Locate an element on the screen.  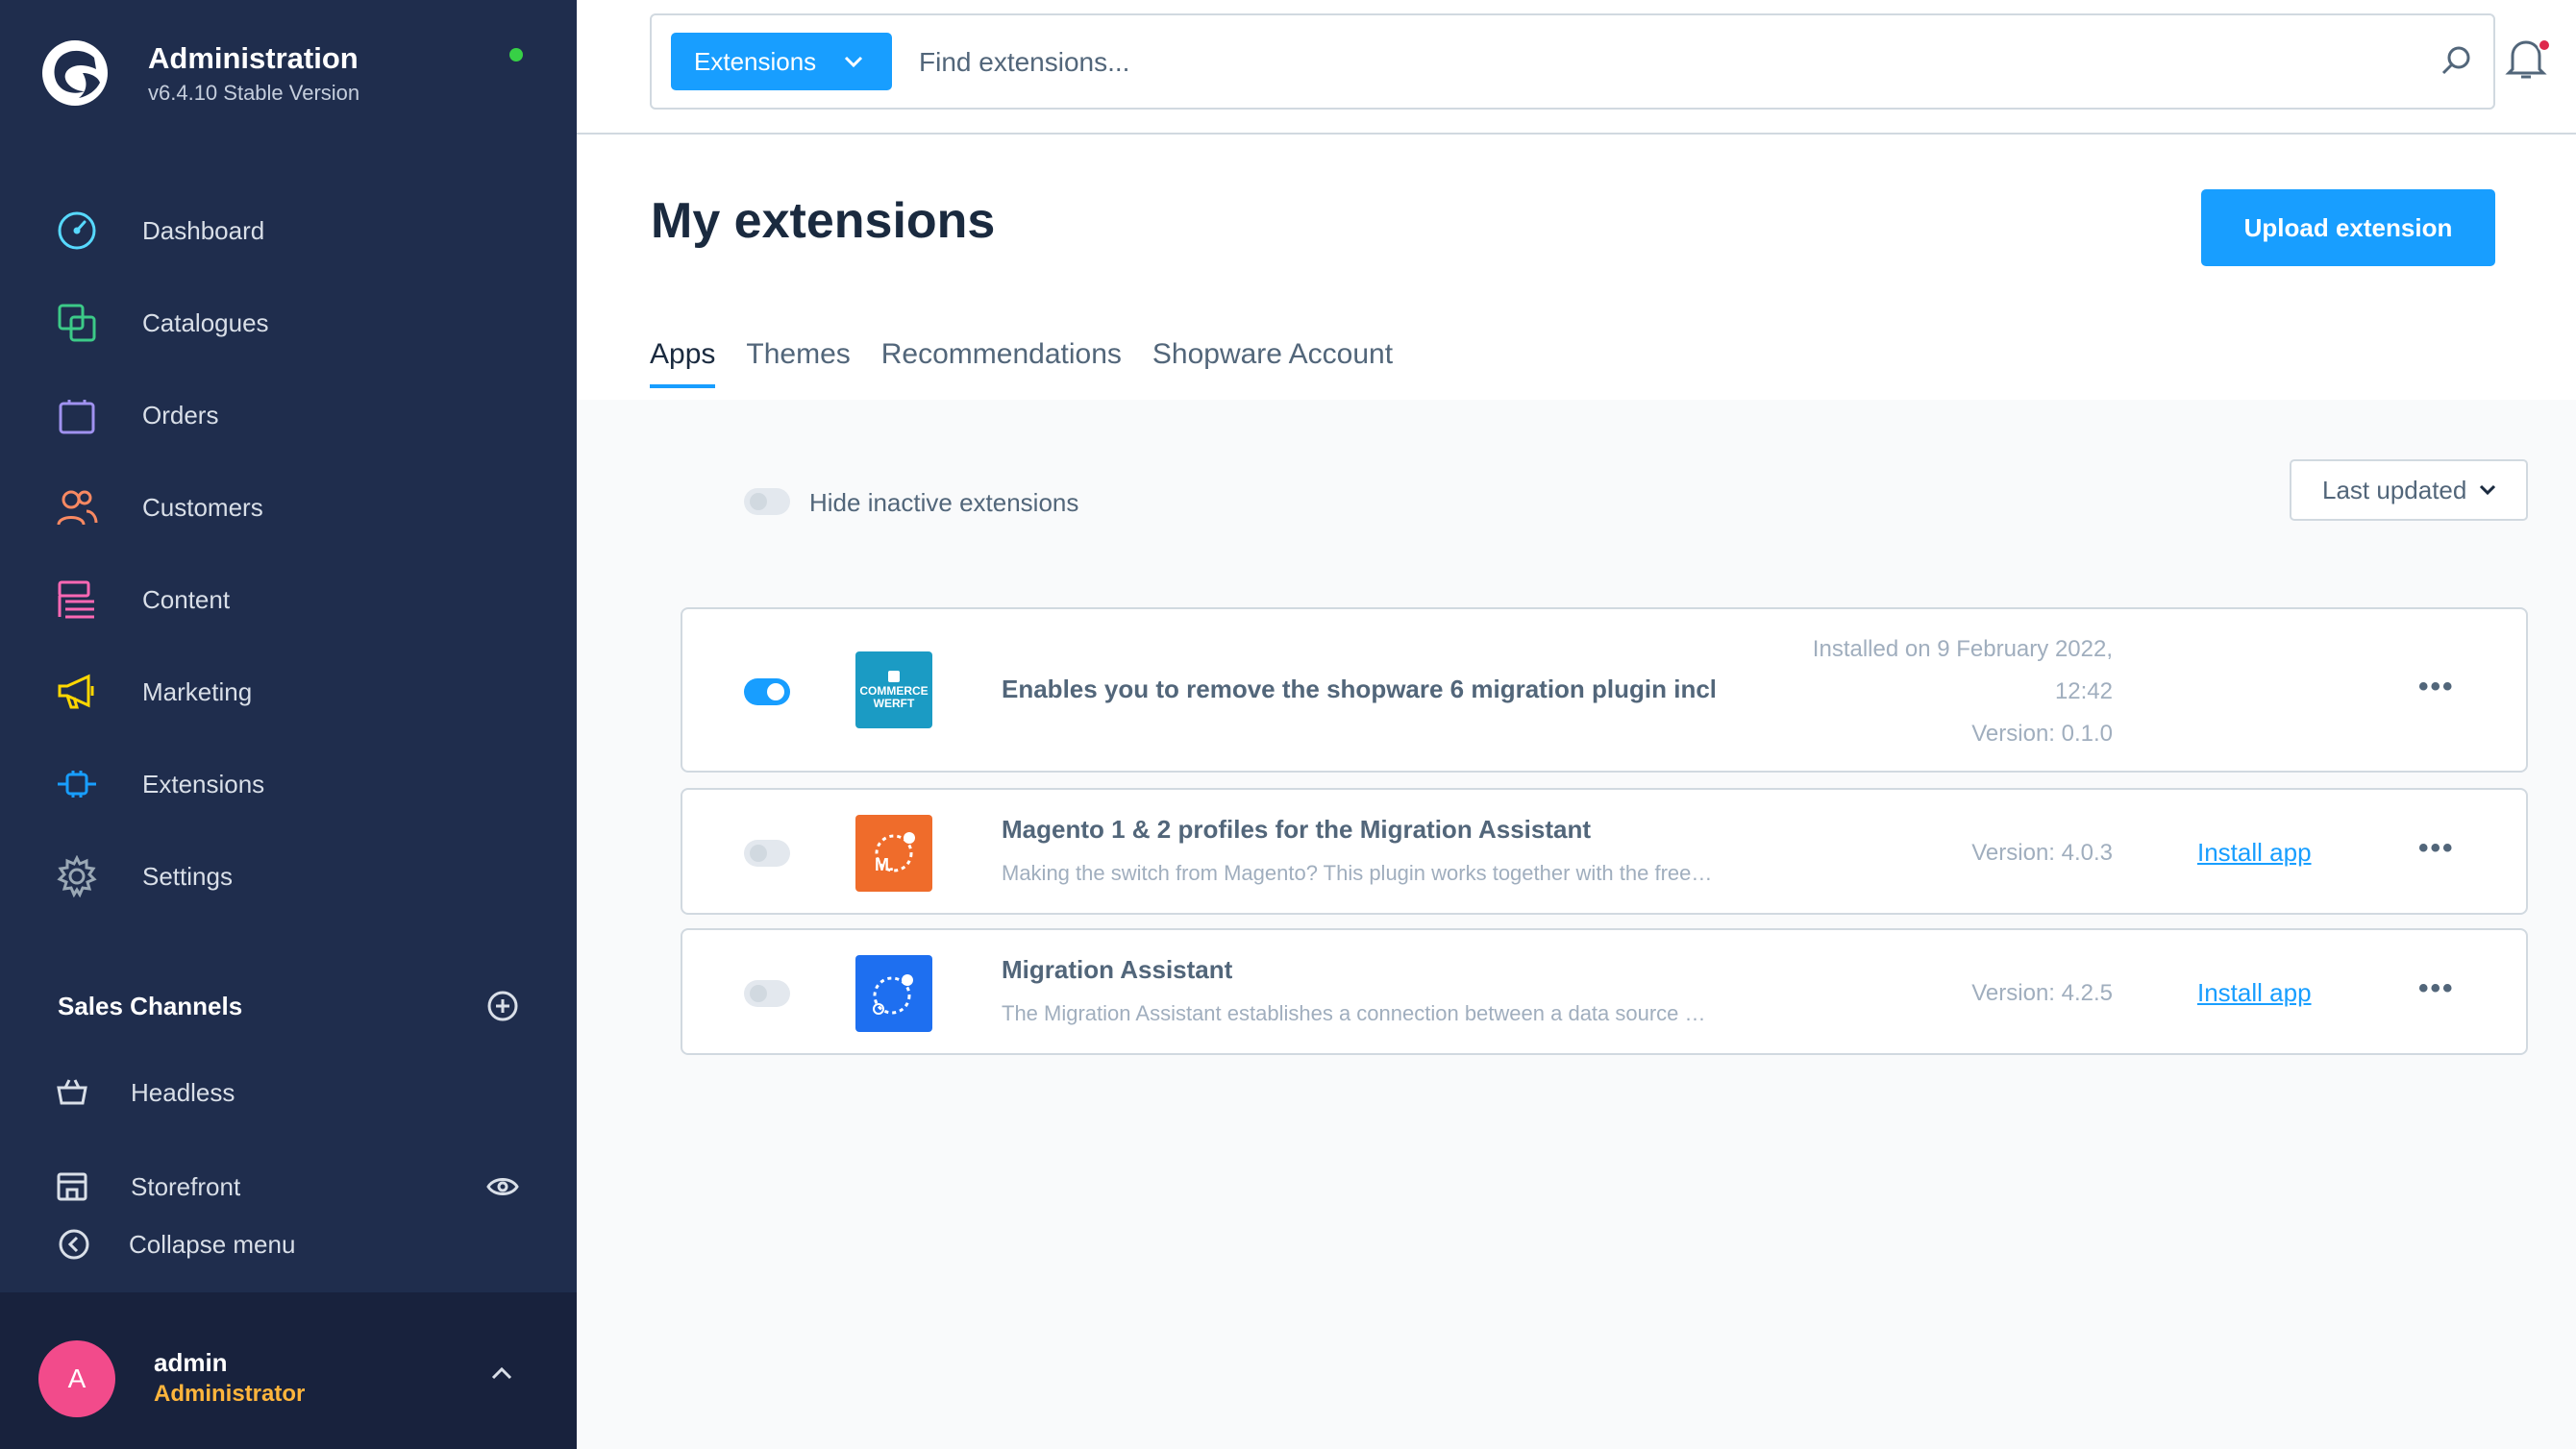
sidebar-item-label: Settings is located at coordinates (187, 876).